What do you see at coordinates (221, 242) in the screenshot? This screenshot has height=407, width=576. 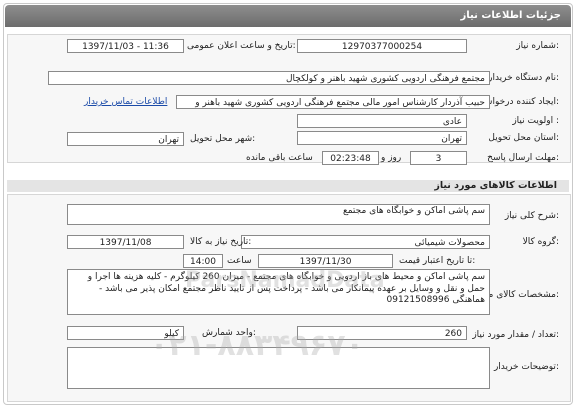 I see `need-date-label: تاریخ نیاز به کالا:` at bounding box center [221, 242].